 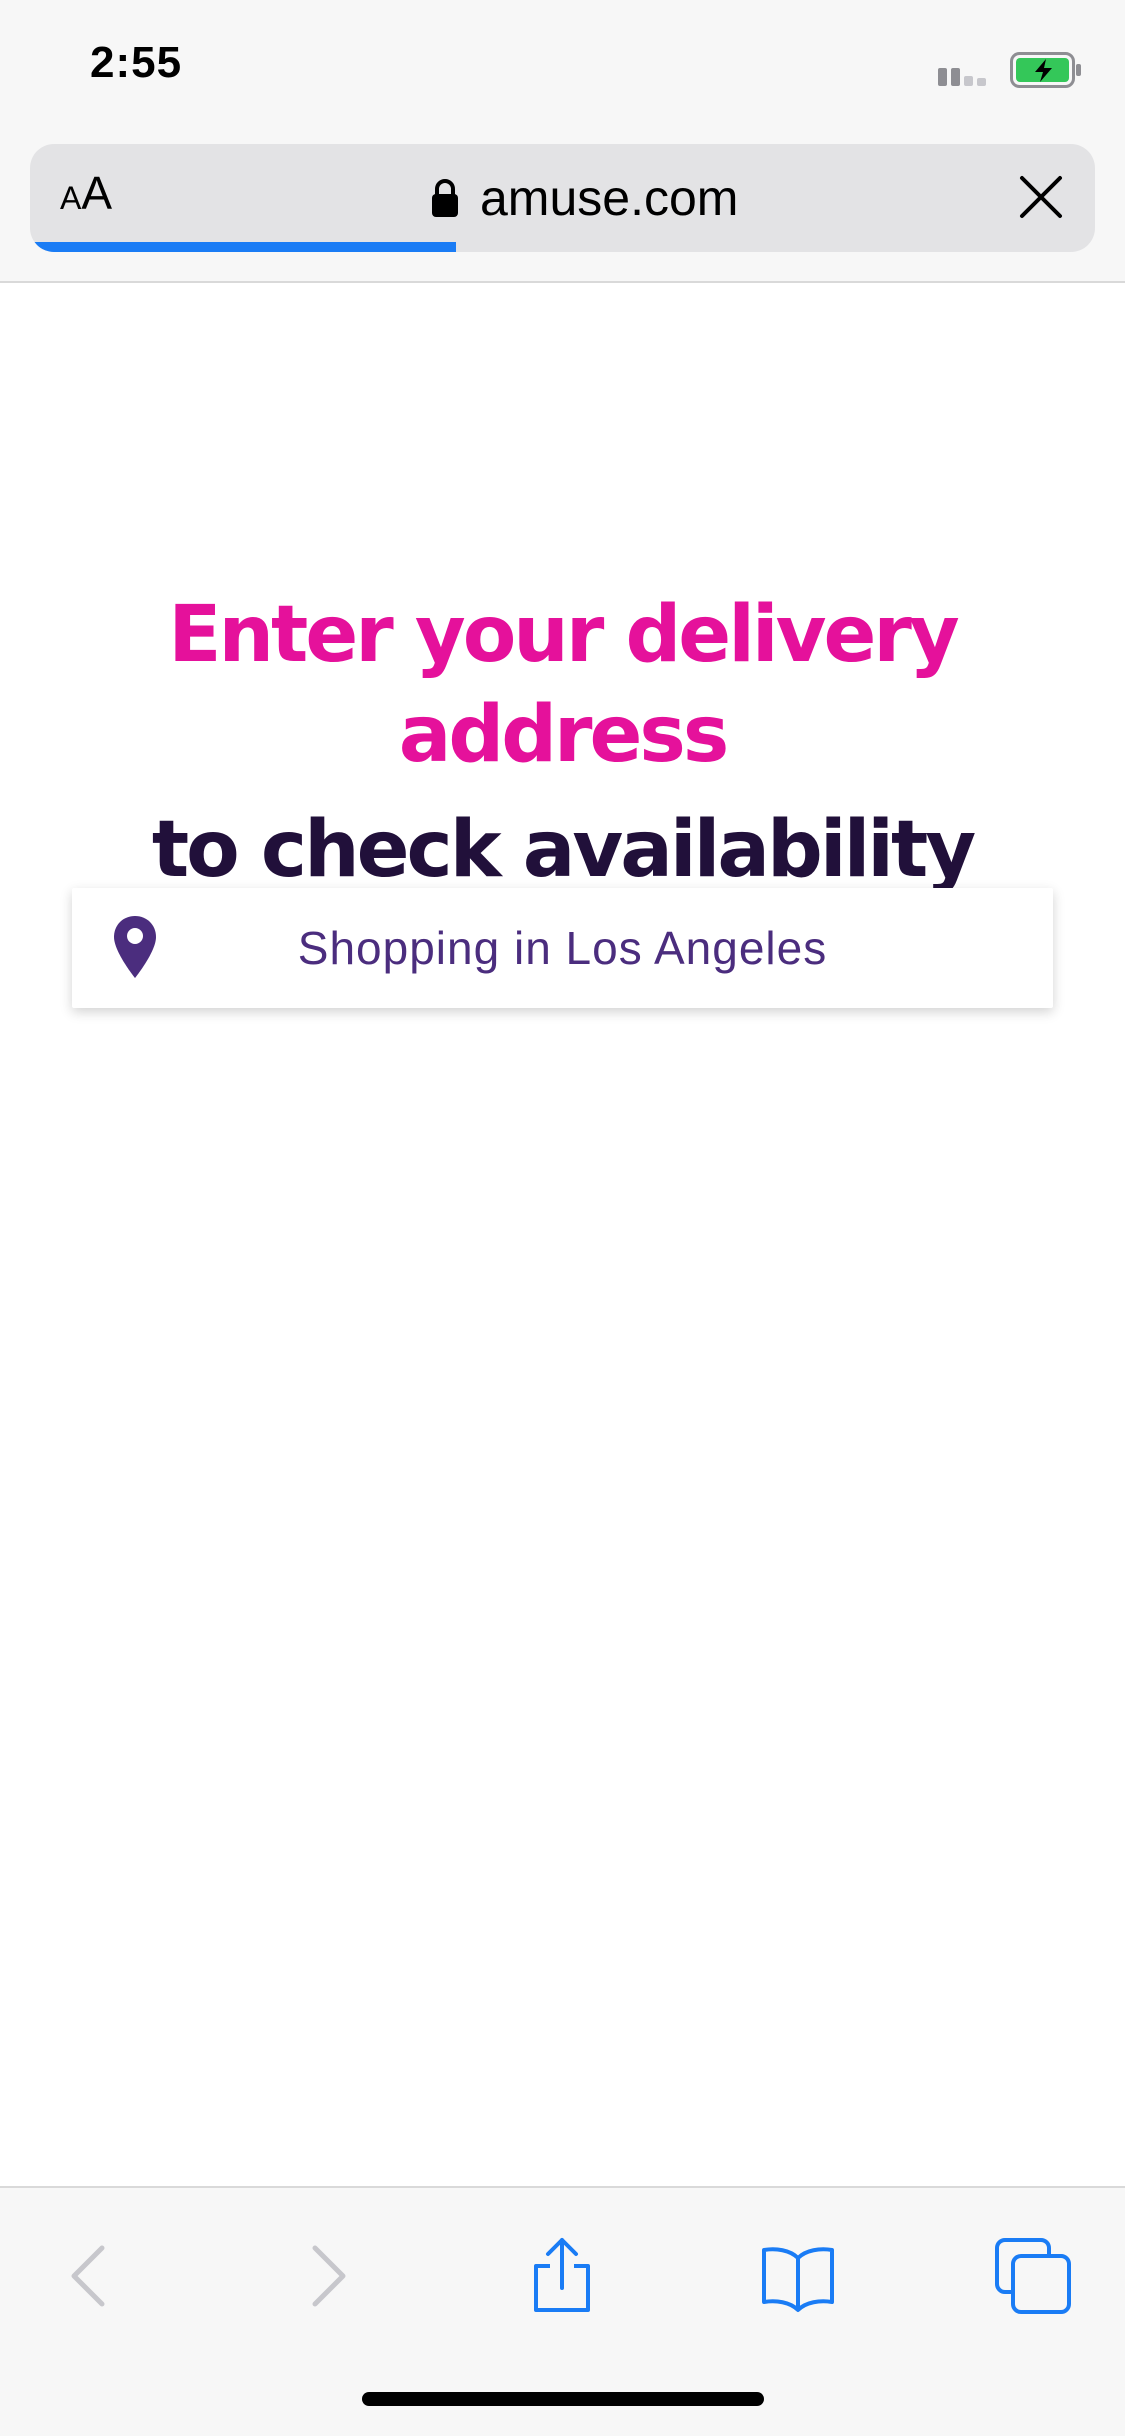 What do you see at coordinates (563, 685) in the screenshot?
I see `headline-line-1: Enter your delivery address` at bounding box center [563, 685].